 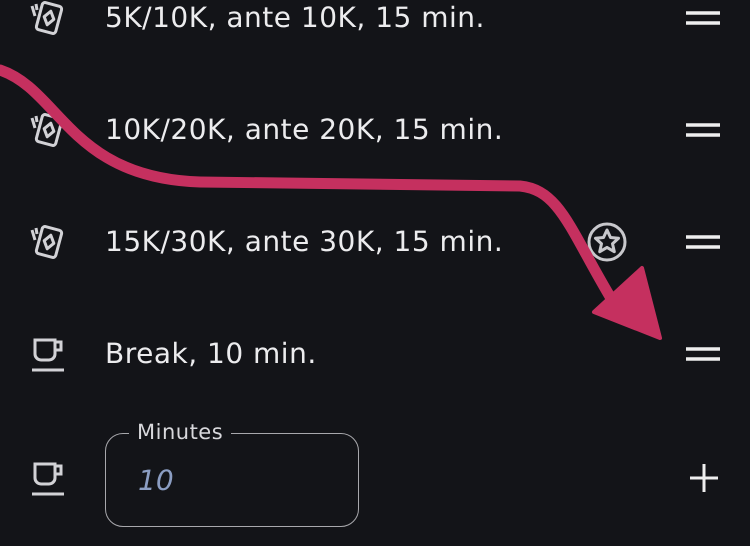 I want to click on add-icon, so click(x=704, y=478).